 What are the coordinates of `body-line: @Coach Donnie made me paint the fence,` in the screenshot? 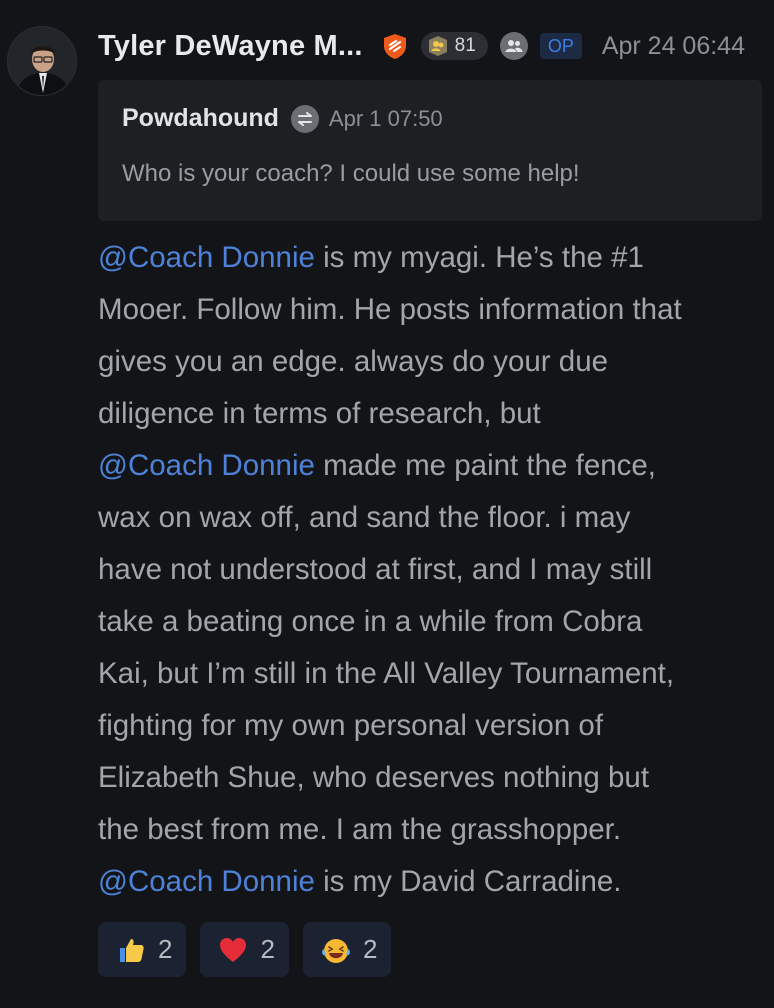 It's located at (433, 466).